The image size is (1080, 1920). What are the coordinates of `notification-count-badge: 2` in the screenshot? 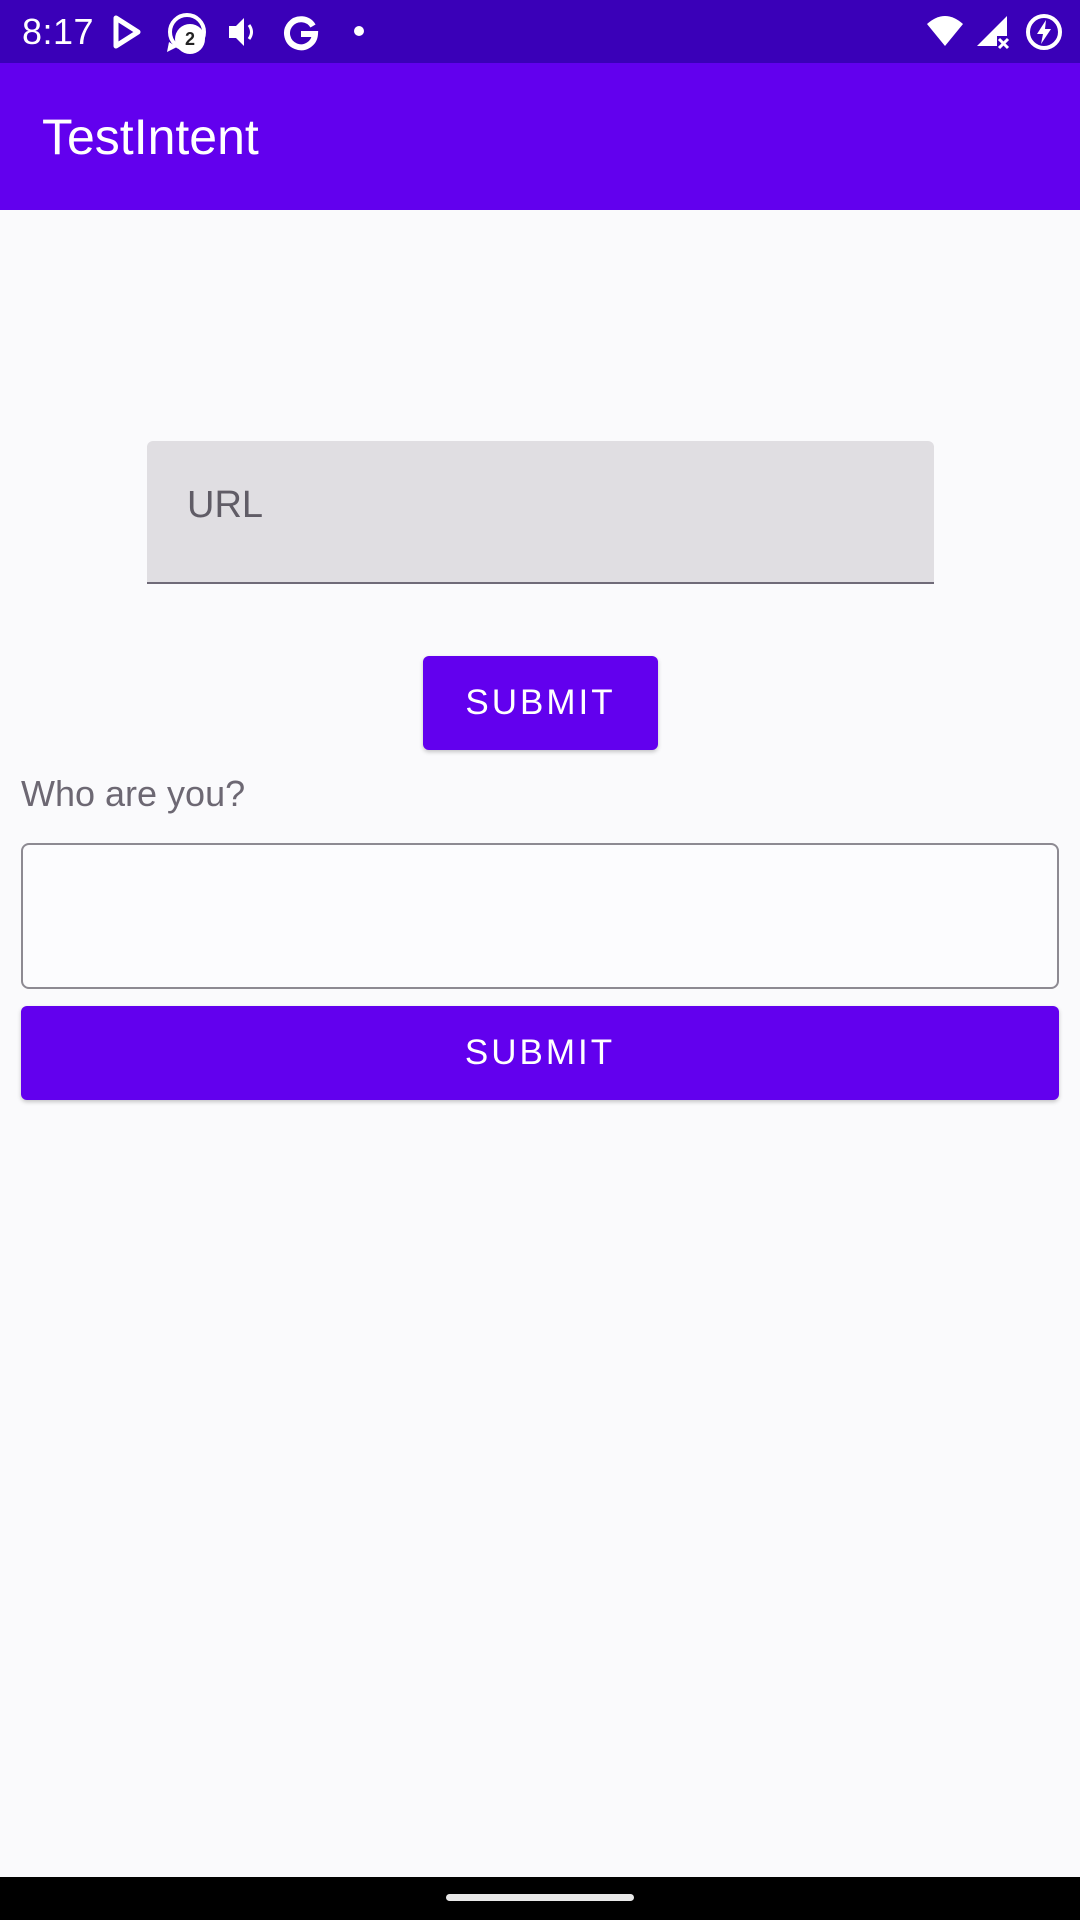 It's located at (190, 39).